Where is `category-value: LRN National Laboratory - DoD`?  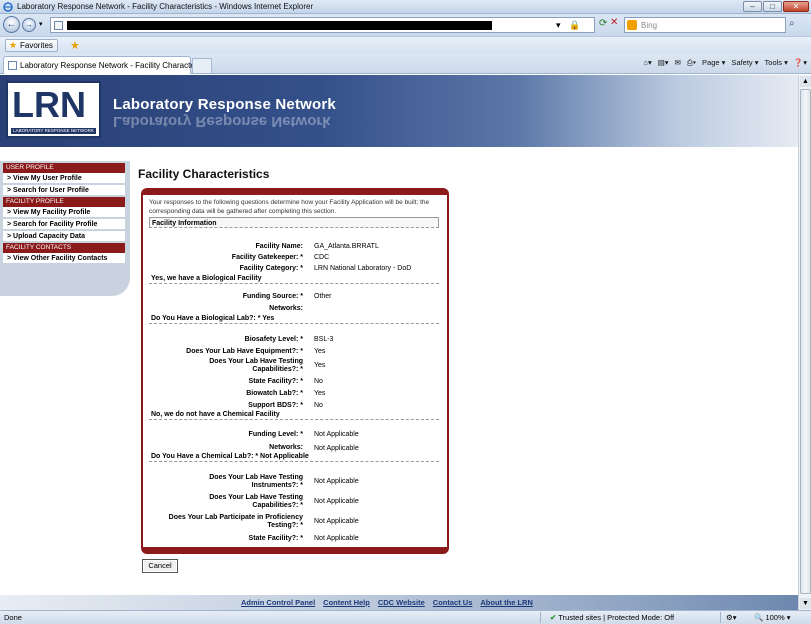 category-value: LRN National Laboratory - DoD is located at coordinates (363, 268).